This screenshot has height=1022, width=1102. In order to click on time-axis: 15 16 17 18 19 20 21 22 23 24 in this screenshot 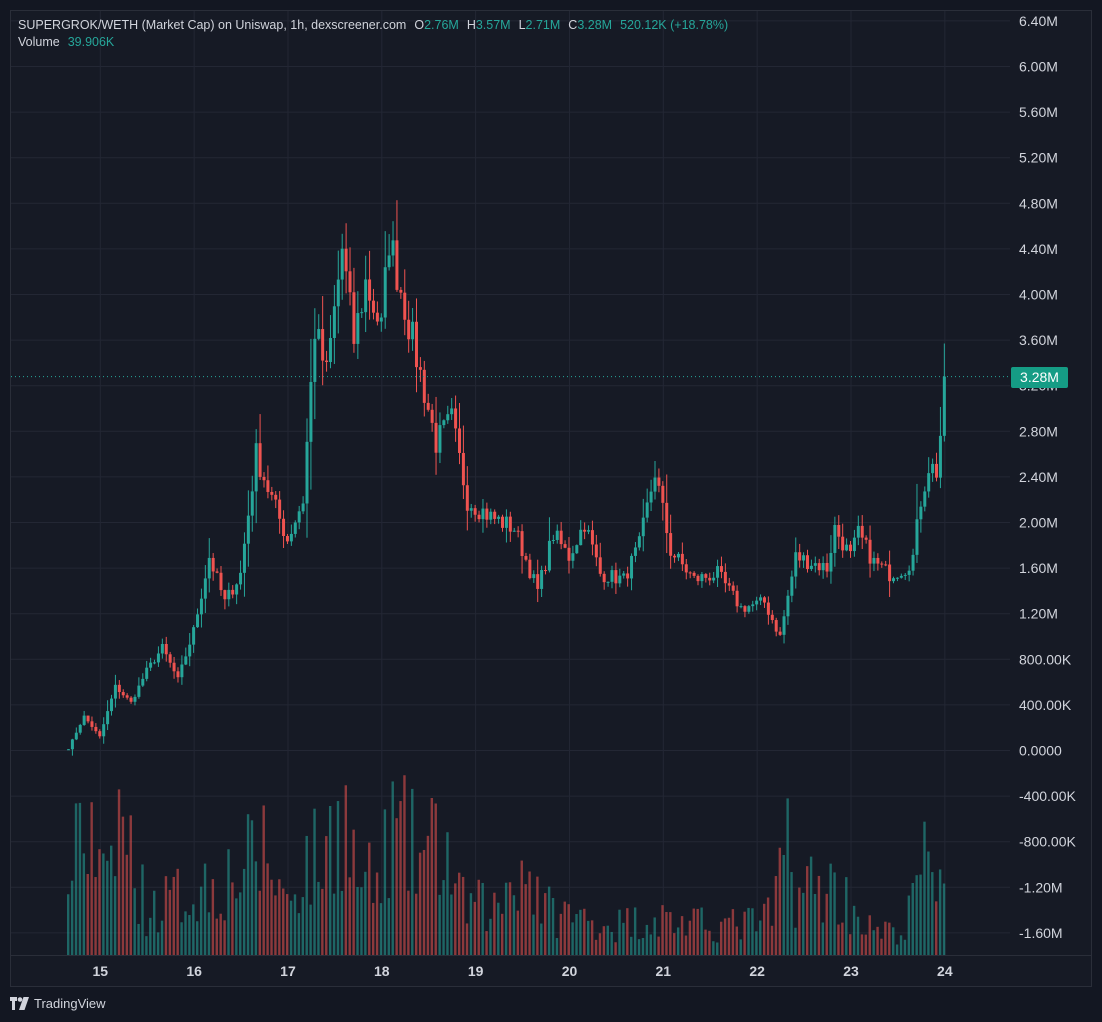, I will do `click(522, 971)`.